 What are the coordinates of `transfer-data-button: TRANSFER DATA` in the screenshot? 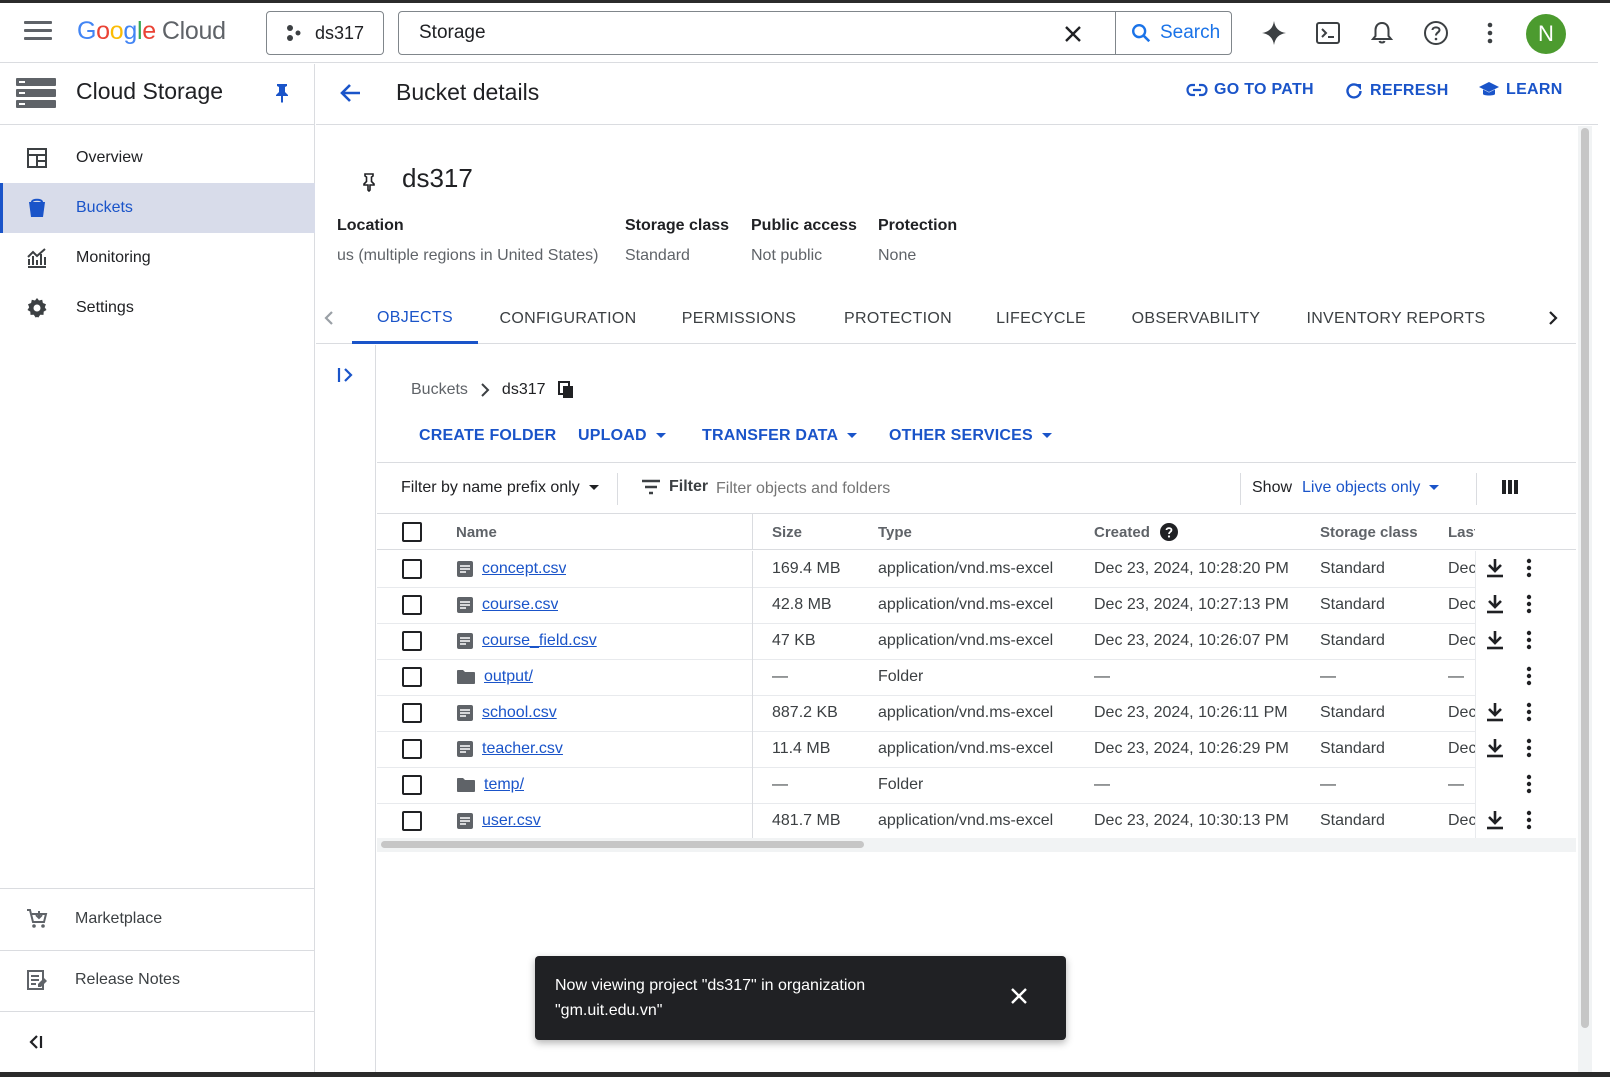 It's located at (780, 436).